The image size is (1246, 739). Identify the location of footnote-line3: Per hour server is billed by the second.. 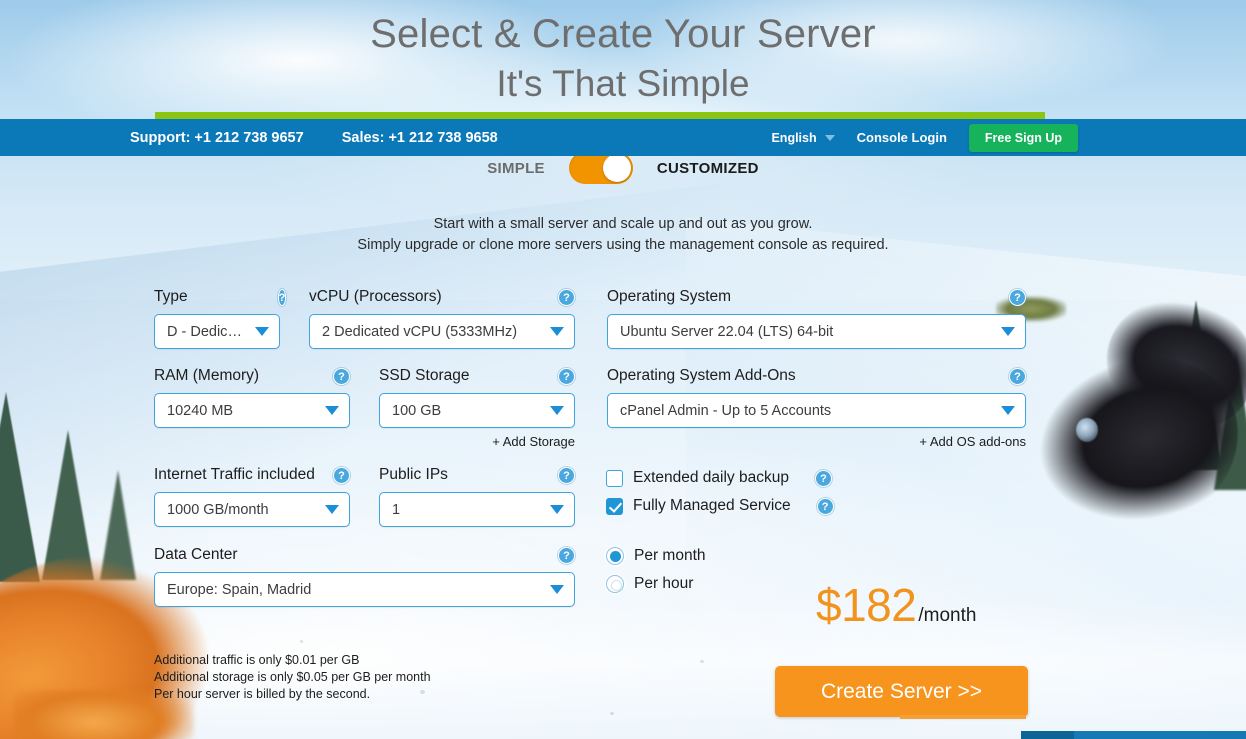
(262, 694).